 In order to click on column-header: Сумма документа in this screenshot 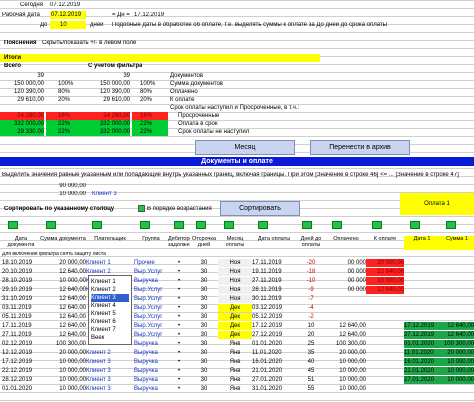, I will do `click(63, 243)`.